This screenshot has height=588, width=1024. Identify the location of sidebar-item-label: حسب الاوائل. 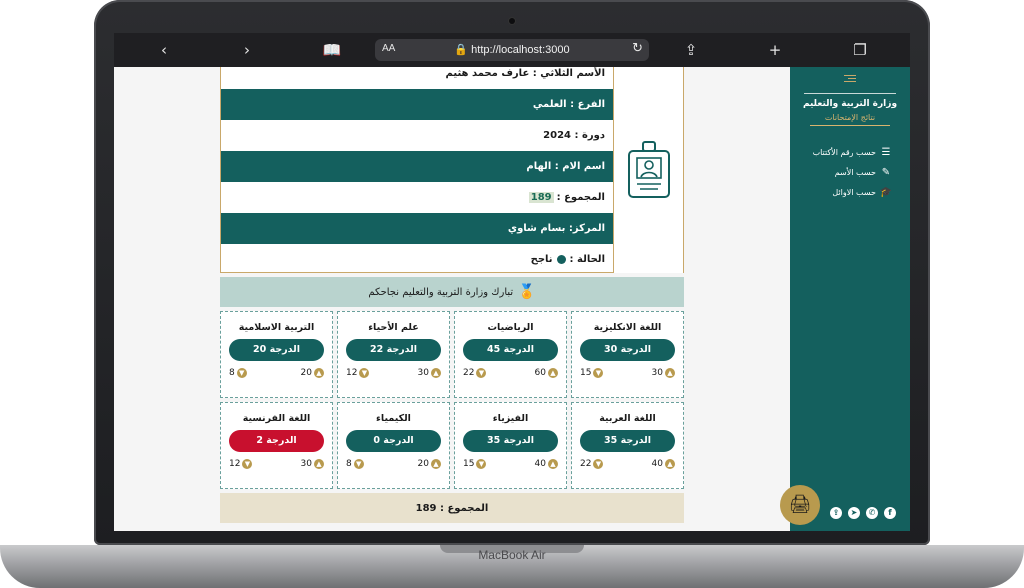
(854, 192).